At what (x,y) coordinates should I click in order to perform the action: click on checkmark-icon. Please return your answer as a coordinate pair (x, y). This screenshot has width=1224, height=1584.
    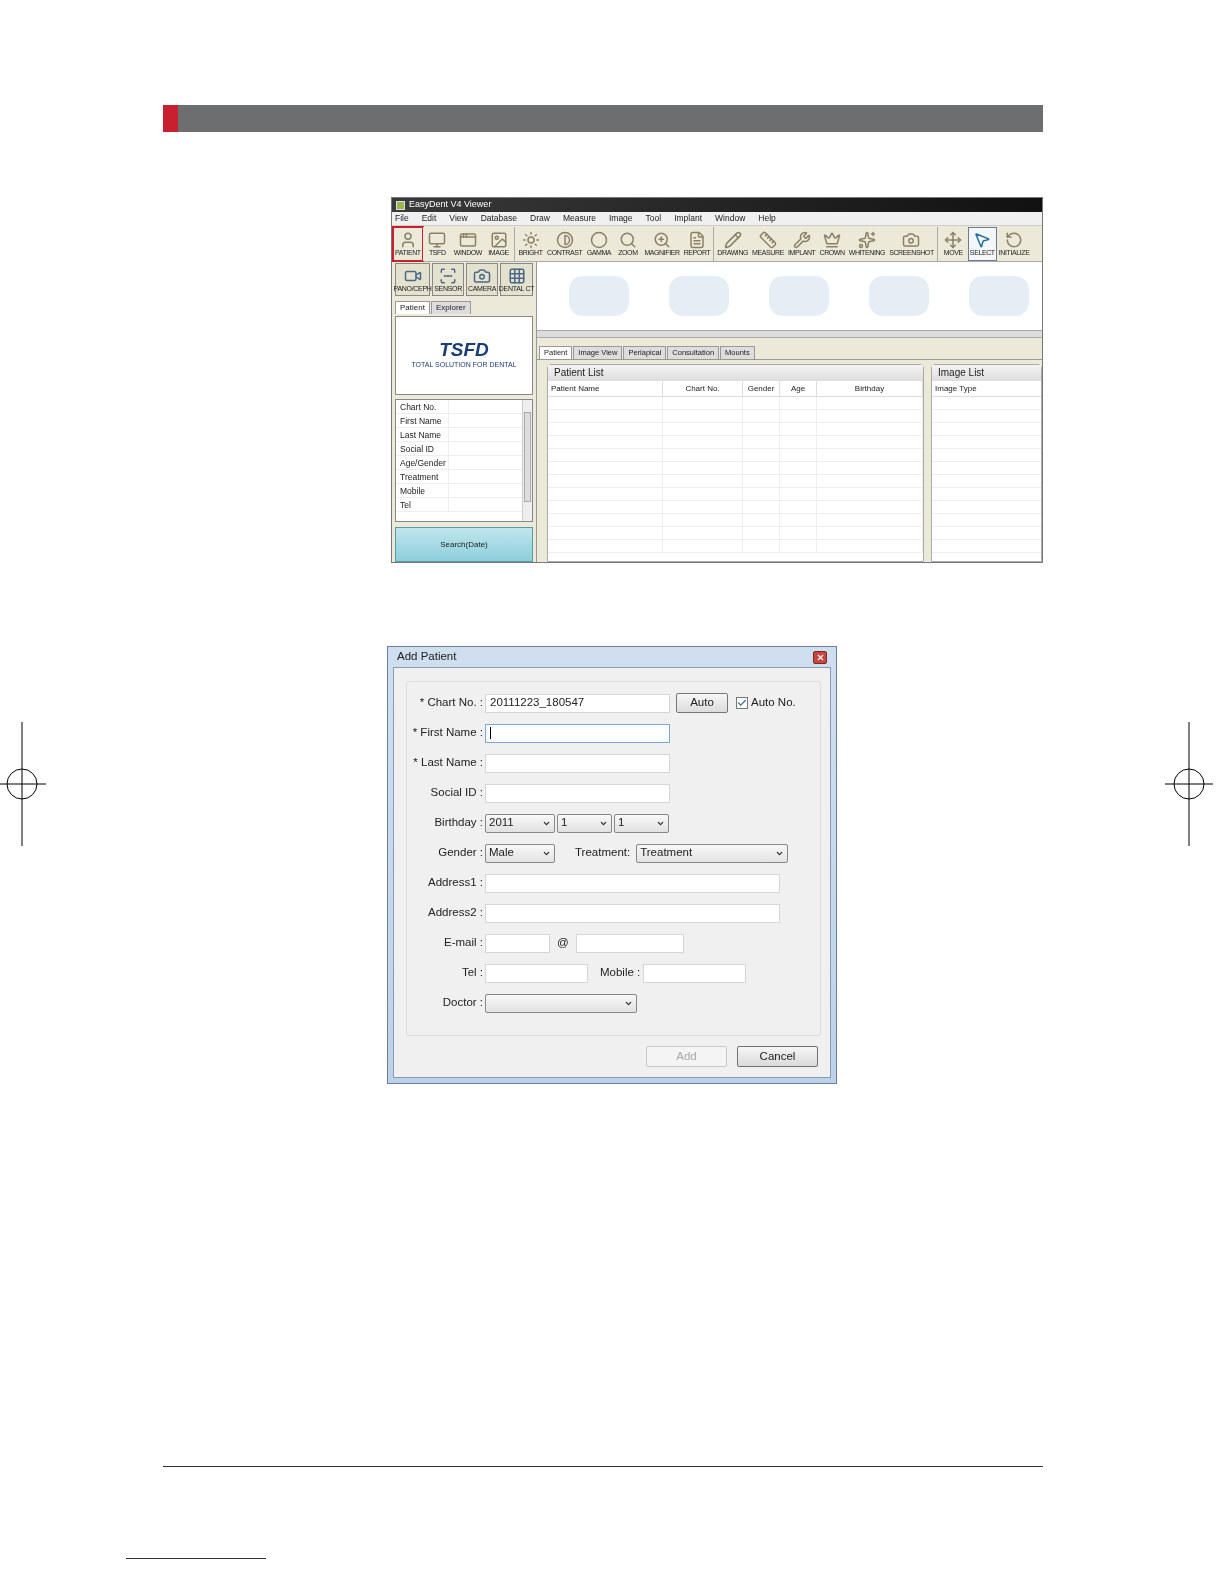
    Looking at the image, I should click on (742, 703).